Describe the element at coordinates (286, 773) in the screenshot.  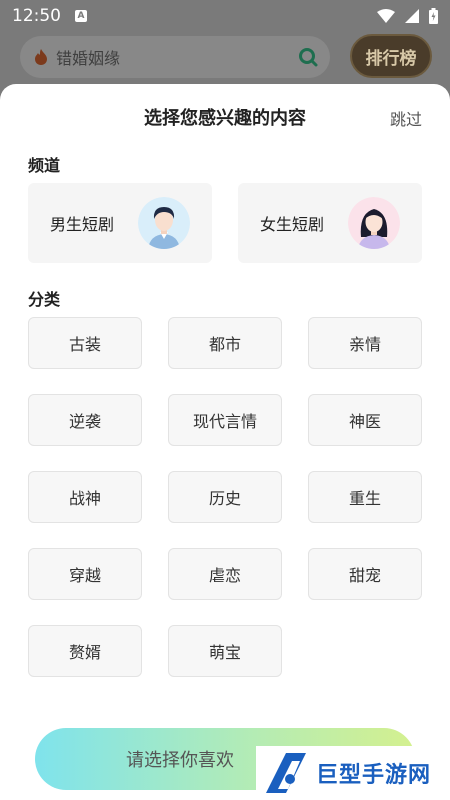
I see `watermark-logo-icon` at that location.